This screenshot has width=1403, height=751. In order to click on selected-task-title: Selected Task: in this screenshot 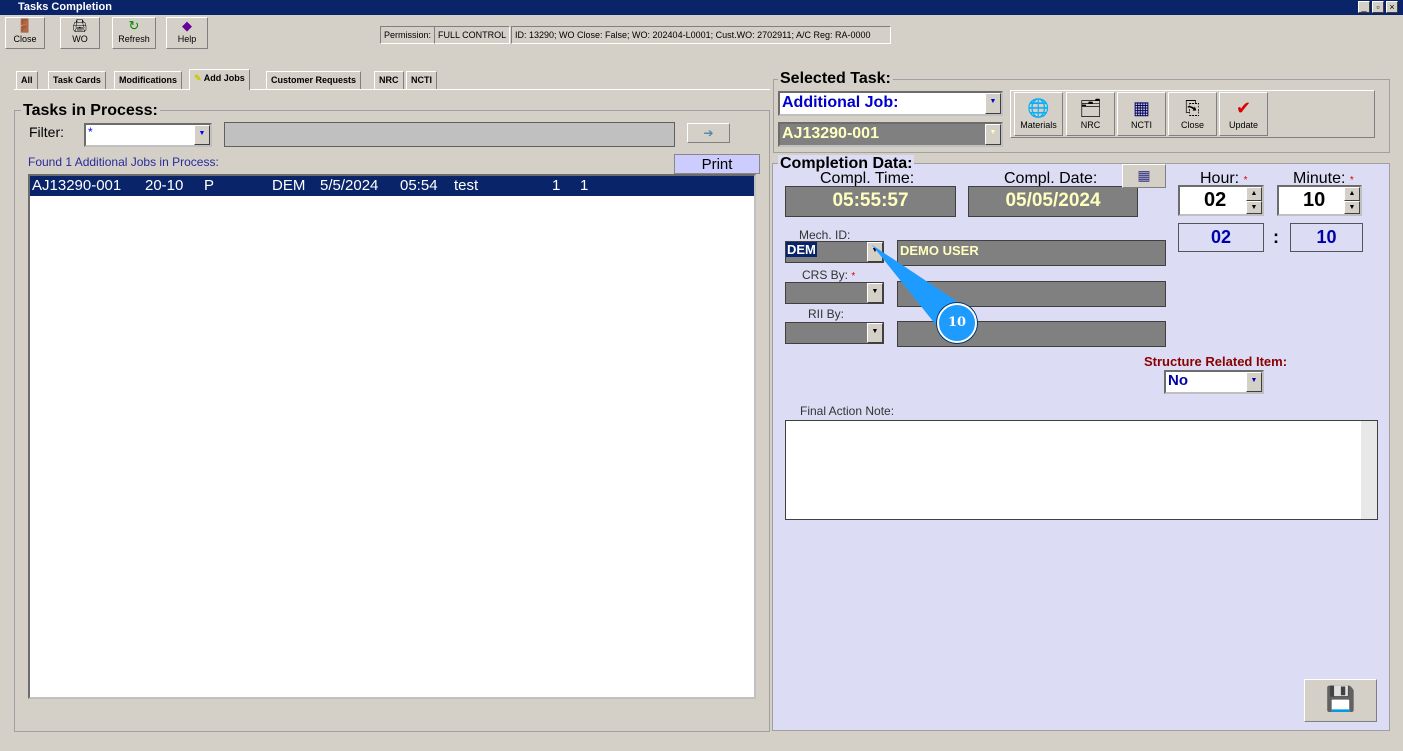, I will do `click(835, 79)`.